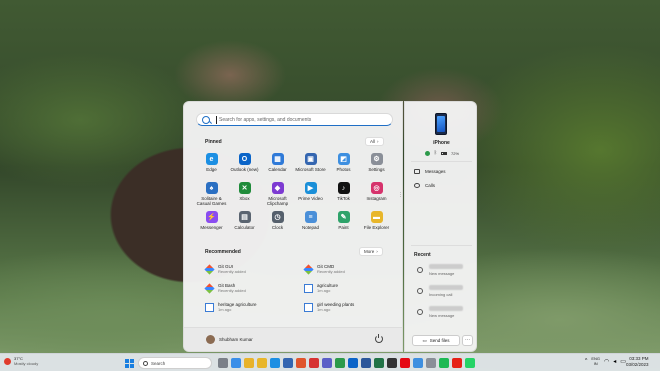  What do you see at coordinates (244, 220) in the screenshot?
I see `pinned-app: ▤ Calculator` at bounding box center [244, 220].